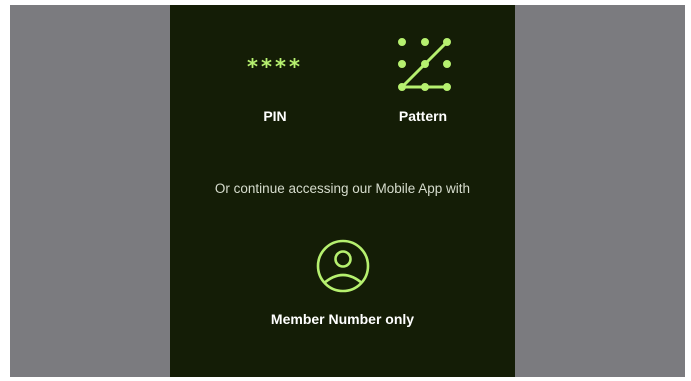 Image resolution: width=691 pixels, height=381 pixels. What do you see at coordinates (275, 67) in the screenshot?
I see `pin-dots-icon: ****` at bounding box center [275, 67].